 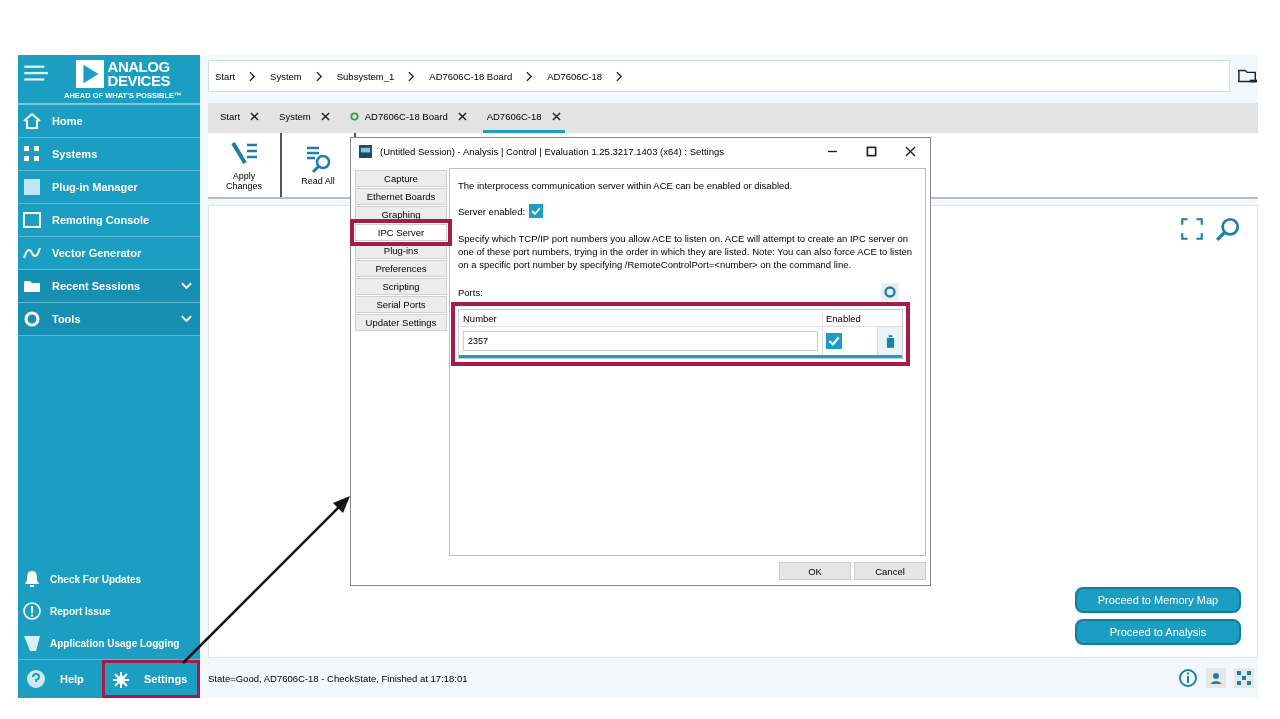 I want to click on dialog-button: Cancel, so click(x=890, y=571).